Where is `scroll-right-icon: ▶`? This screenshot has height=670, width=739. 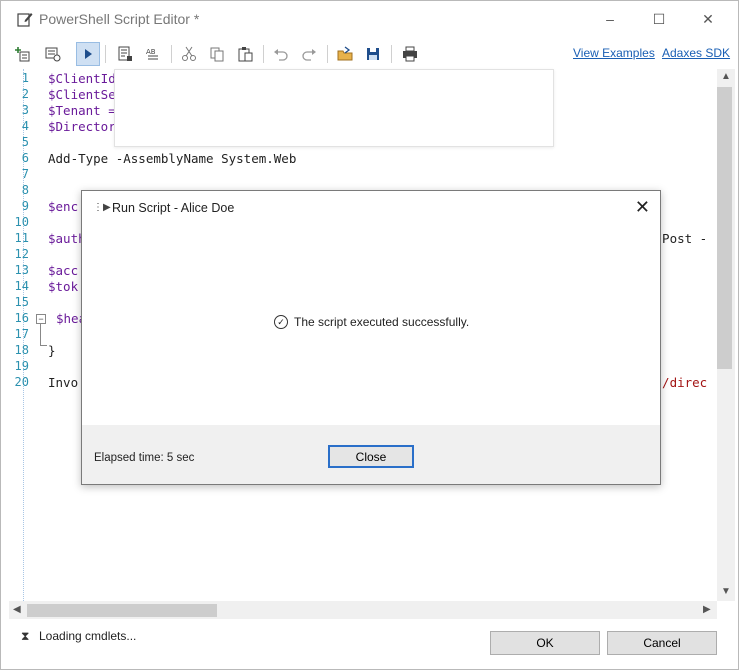 scroll-right-icon: ▶ is located at coordinates (707, 609).